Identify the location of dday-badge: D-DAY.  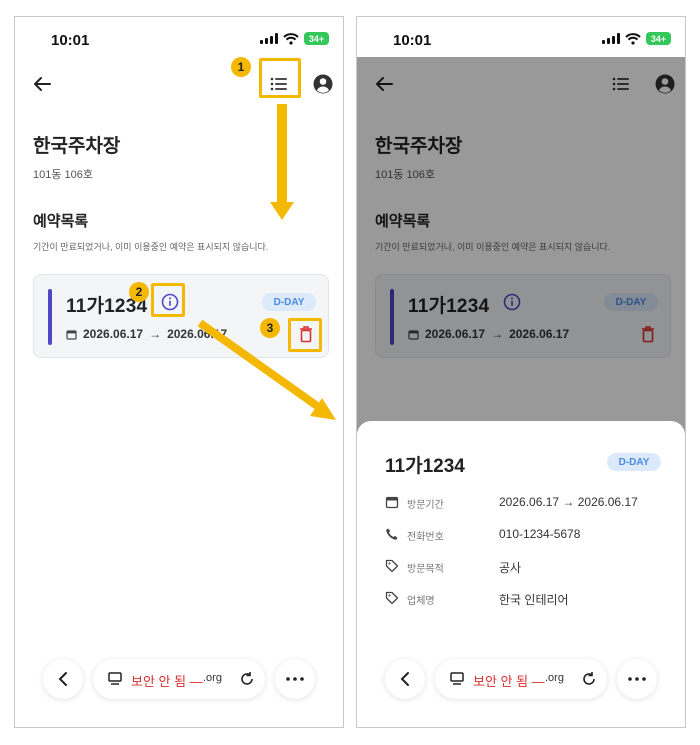
(289, 302).